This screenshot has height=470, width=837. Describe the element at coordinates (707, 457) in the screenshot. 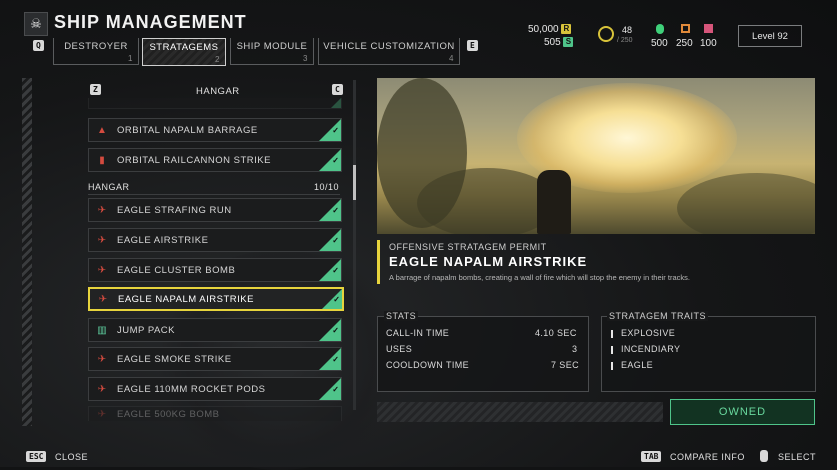

I see `compare-info-button: COMPARE INFO` at that location.